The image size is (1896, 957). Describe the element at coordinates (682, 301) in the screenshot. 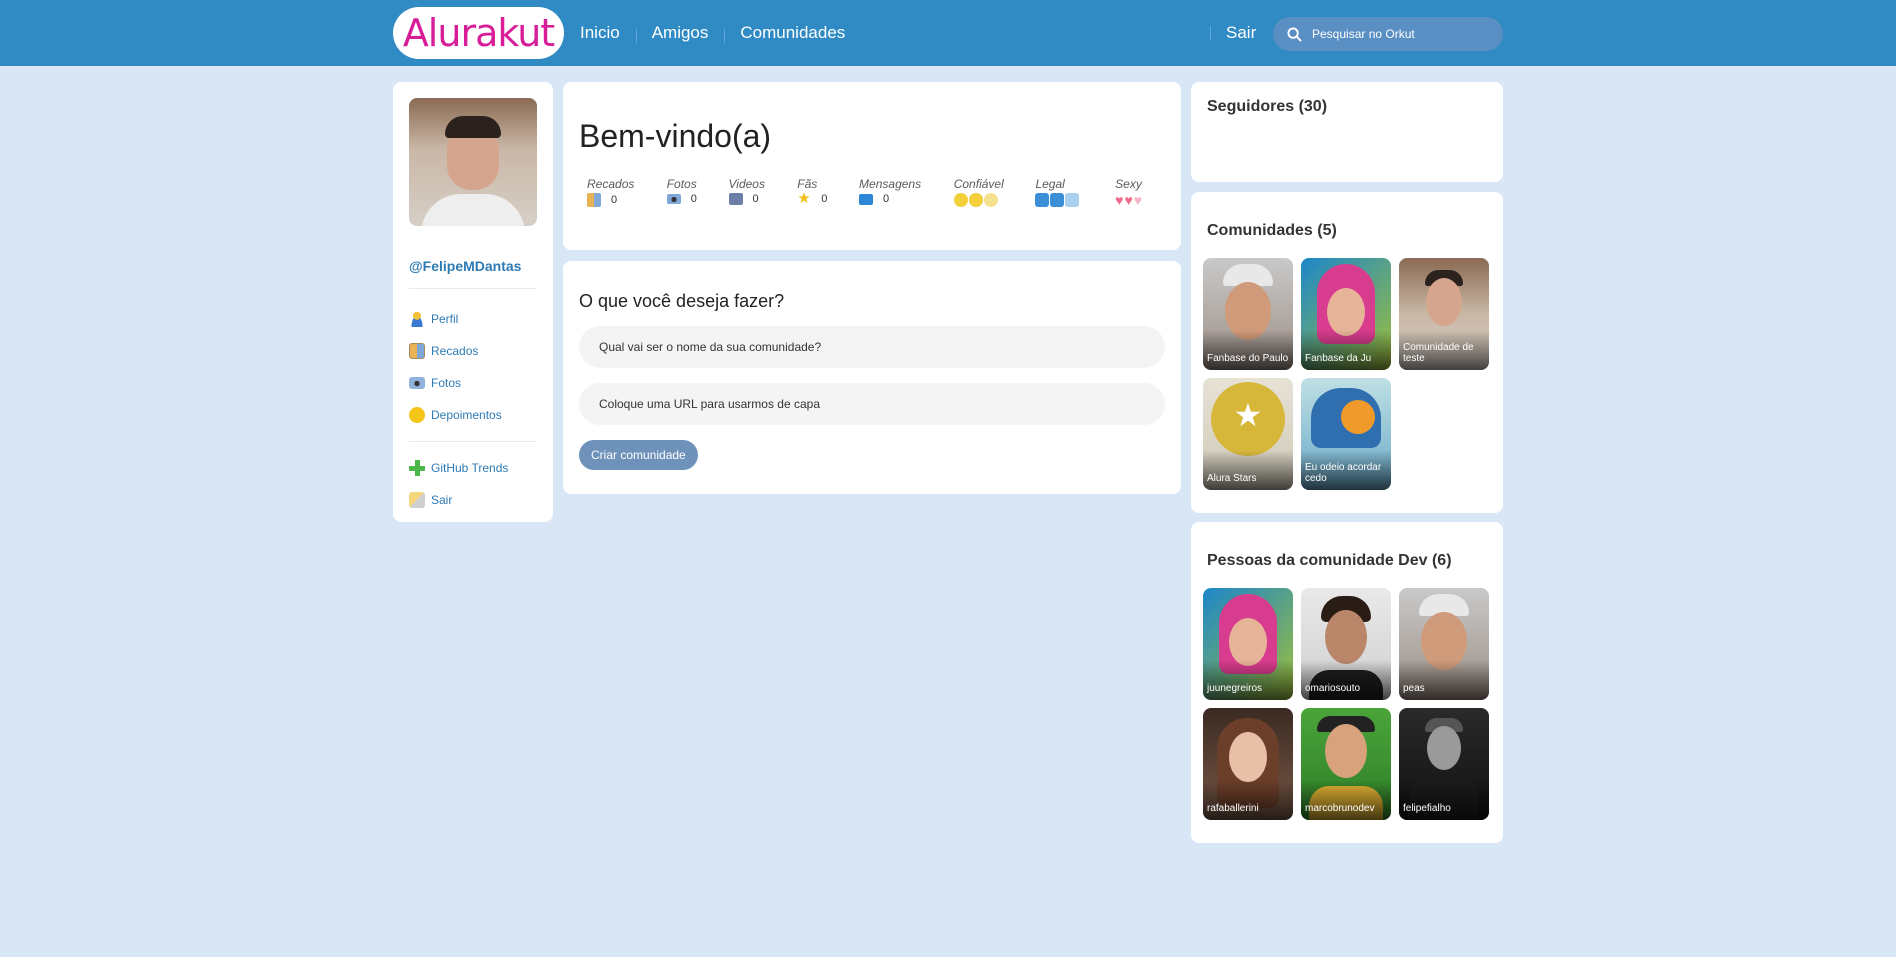

I see `form-heading: O que você deseja fazer?` at that location.